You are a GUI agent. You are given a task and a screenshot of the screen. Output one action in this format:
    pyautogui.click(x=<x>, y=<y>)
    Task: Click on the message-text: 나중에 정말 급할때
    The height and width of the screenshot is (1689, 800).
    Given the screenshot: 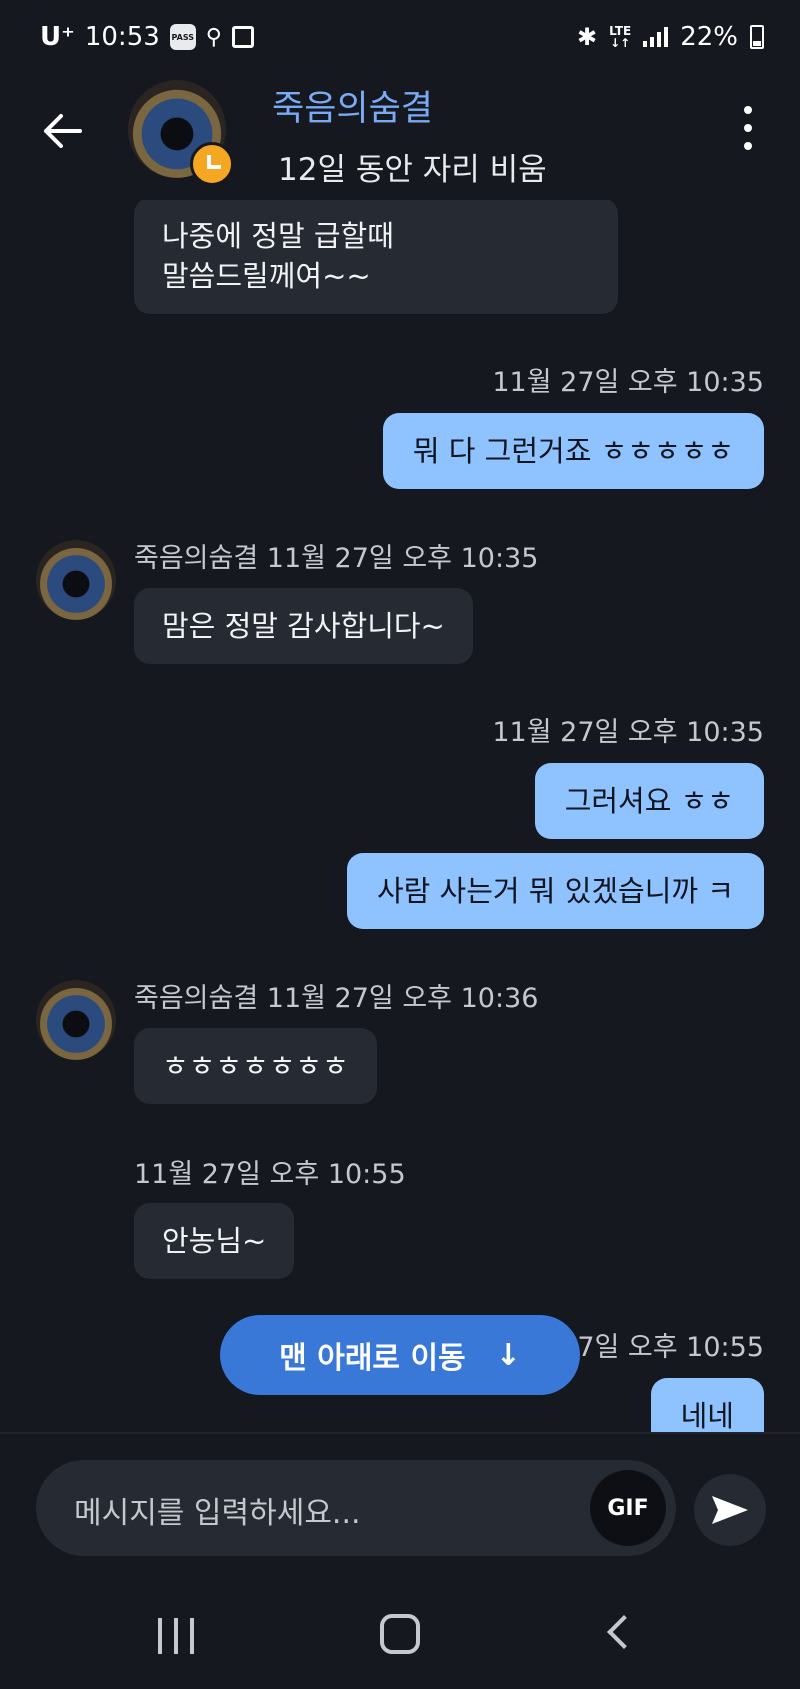 What is the action you would take?
    pyautogui.click(x=278, y=236)
    